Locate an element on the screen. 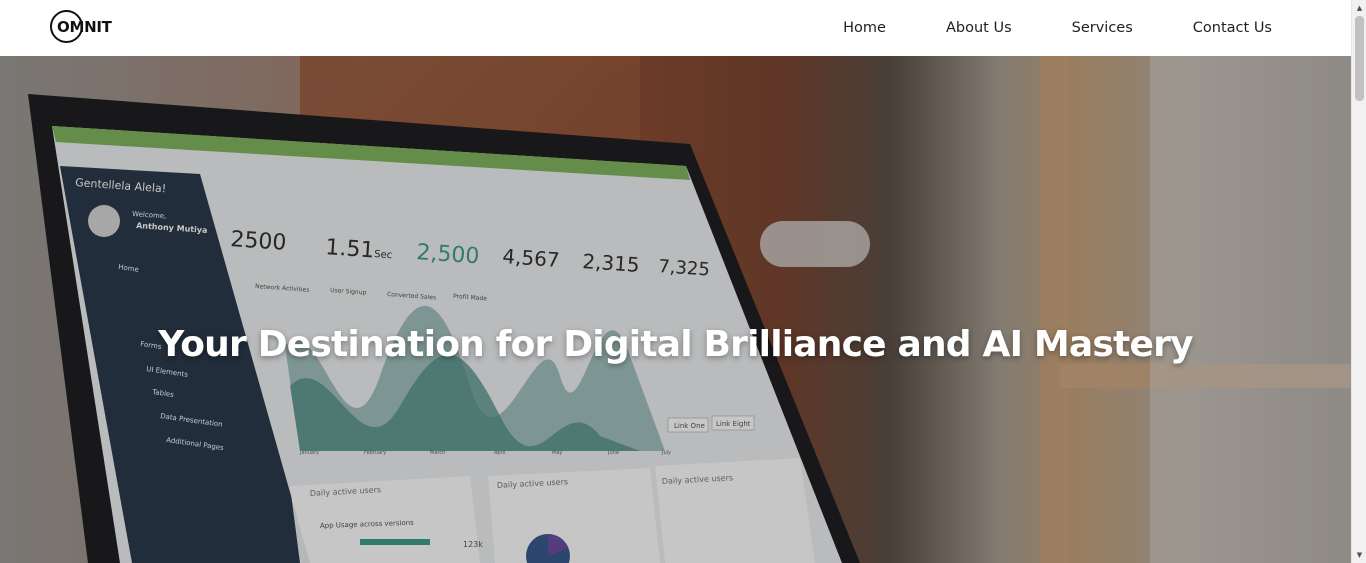 Image resolution: width=1366 pixels, height=563 pixels. navbar: OMNIT Home About Us Services Contact Us is located at coordinates (675, 28).